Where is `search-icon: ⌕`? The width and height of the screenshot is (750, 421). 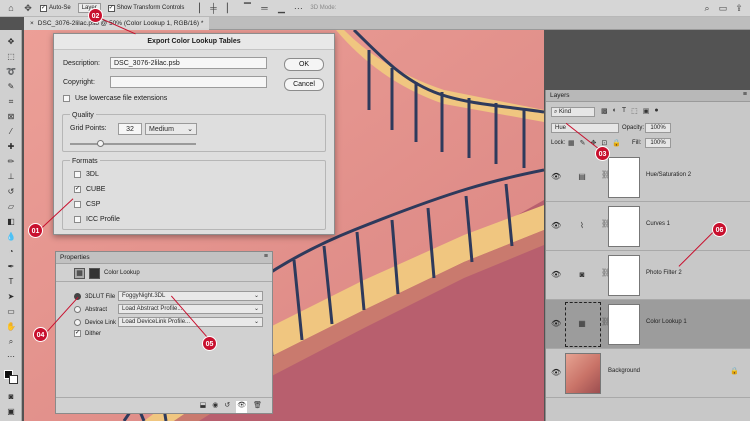
search-icon: ⌕ is located at coordinates (707, 8).